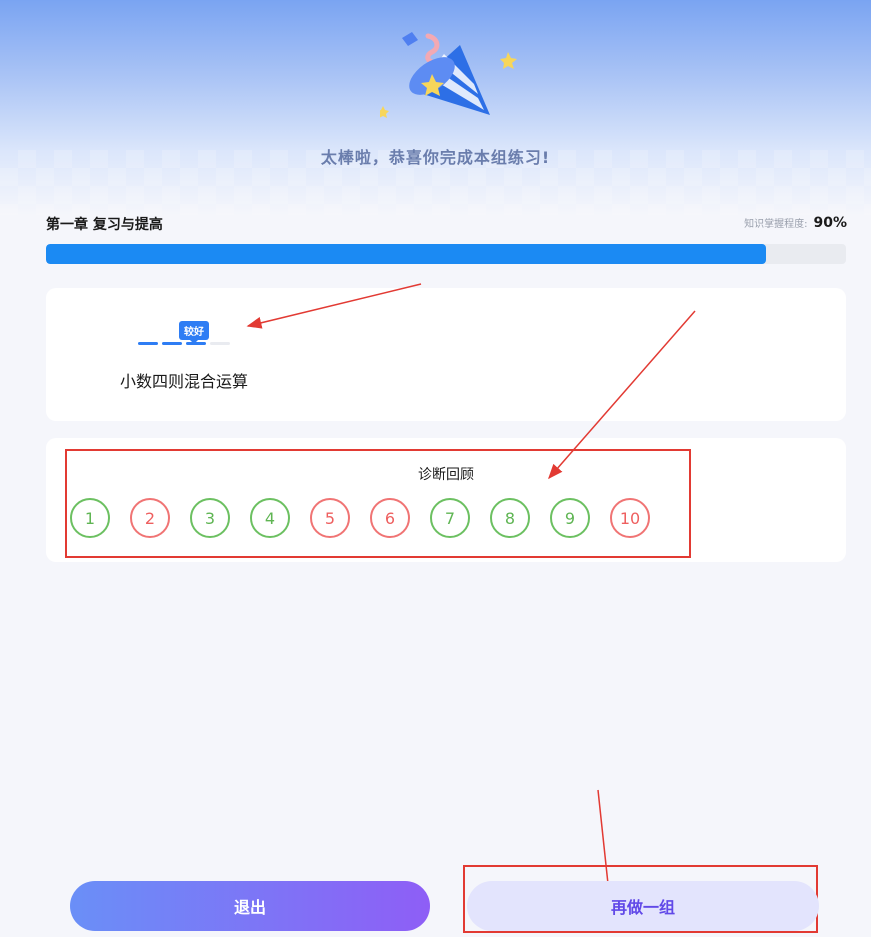 The image size is (871, 937). Describe the element at coordinates (435, 157) in the screenshot. I see `completion-message: 太棒啦，恭喜你完成本组练习!` at that location.